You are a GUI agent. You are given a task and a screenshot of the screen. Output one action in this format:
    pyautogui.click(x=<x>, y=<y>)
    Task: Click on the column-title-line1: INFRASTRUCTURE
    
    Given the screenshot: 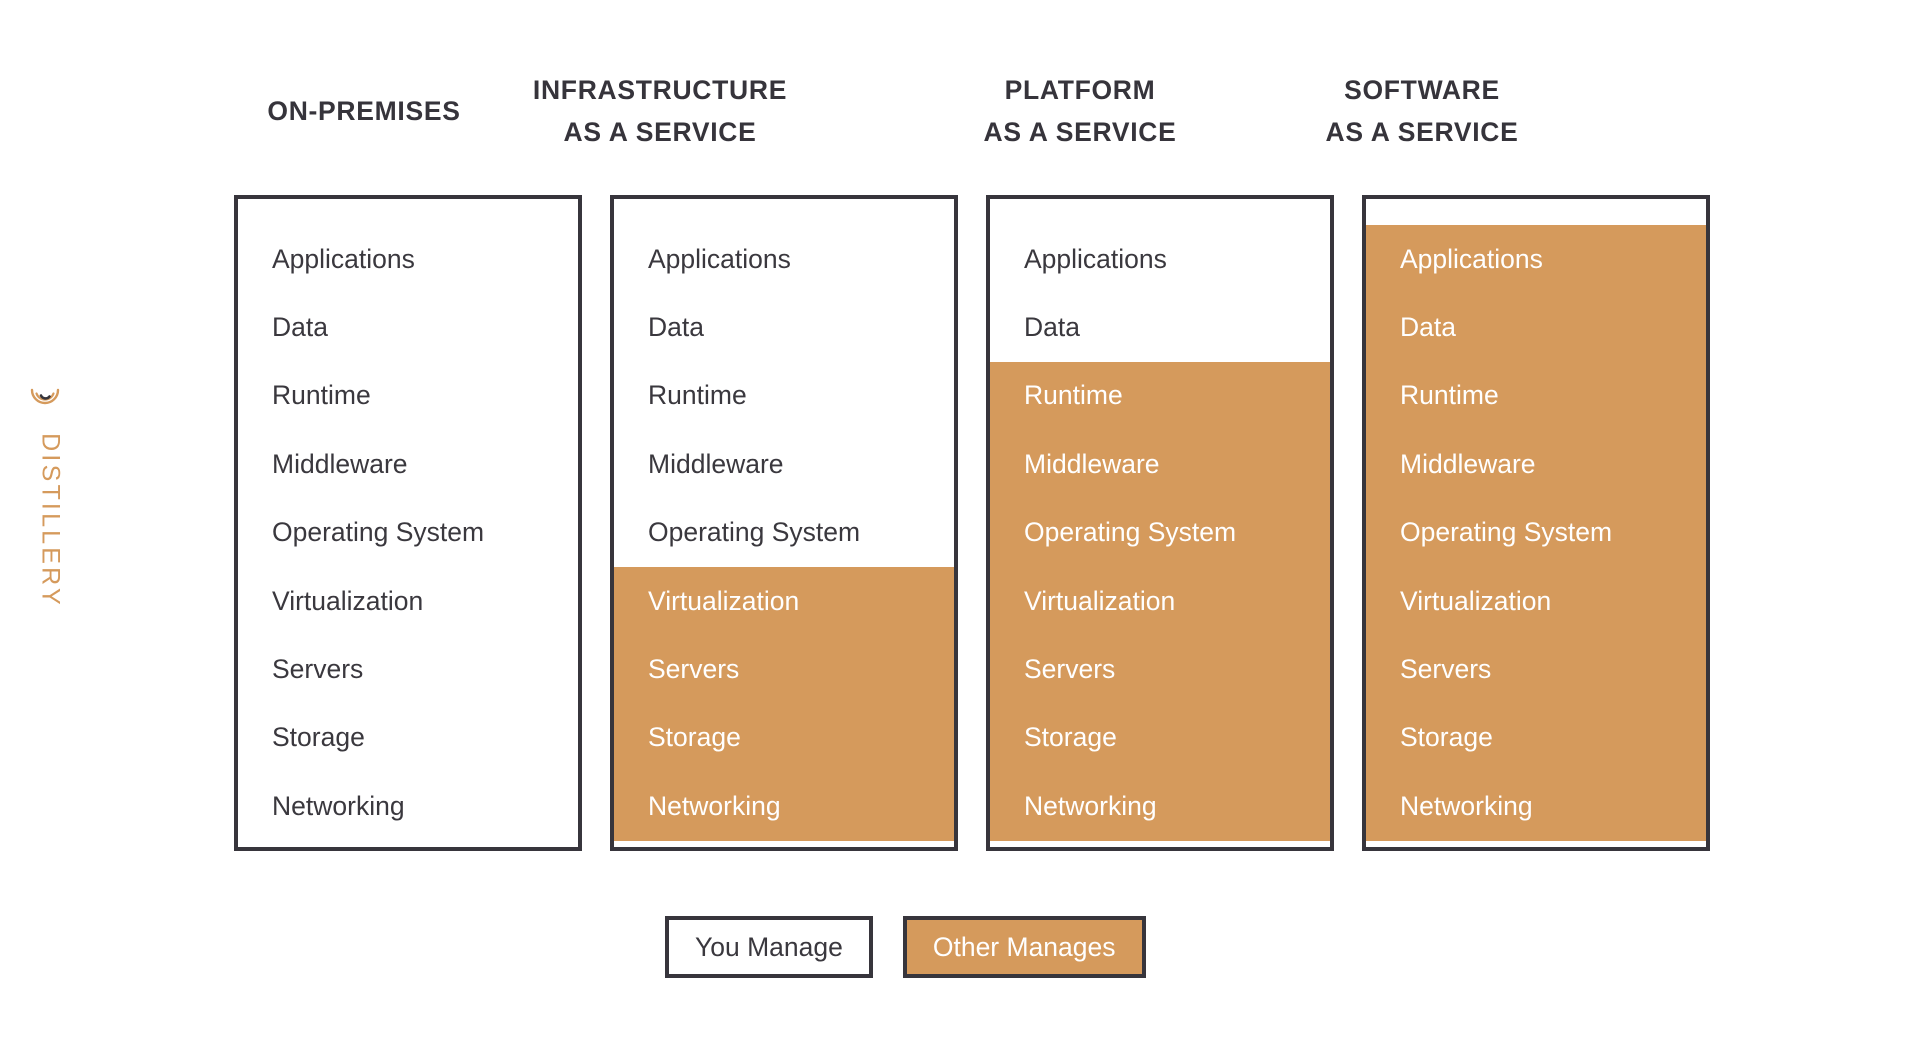 What is the action you would take?
    pyautogui.click(x=660, y=90)
    